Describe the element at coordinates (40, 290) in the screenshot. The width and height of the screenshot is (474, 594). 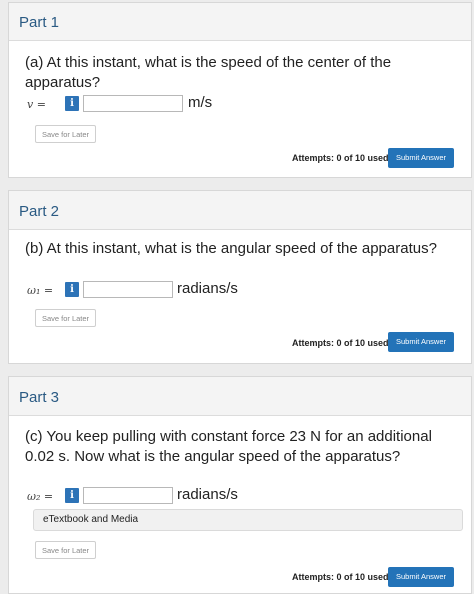
I see `part-2-variable-label: ω₁ =` at that location.